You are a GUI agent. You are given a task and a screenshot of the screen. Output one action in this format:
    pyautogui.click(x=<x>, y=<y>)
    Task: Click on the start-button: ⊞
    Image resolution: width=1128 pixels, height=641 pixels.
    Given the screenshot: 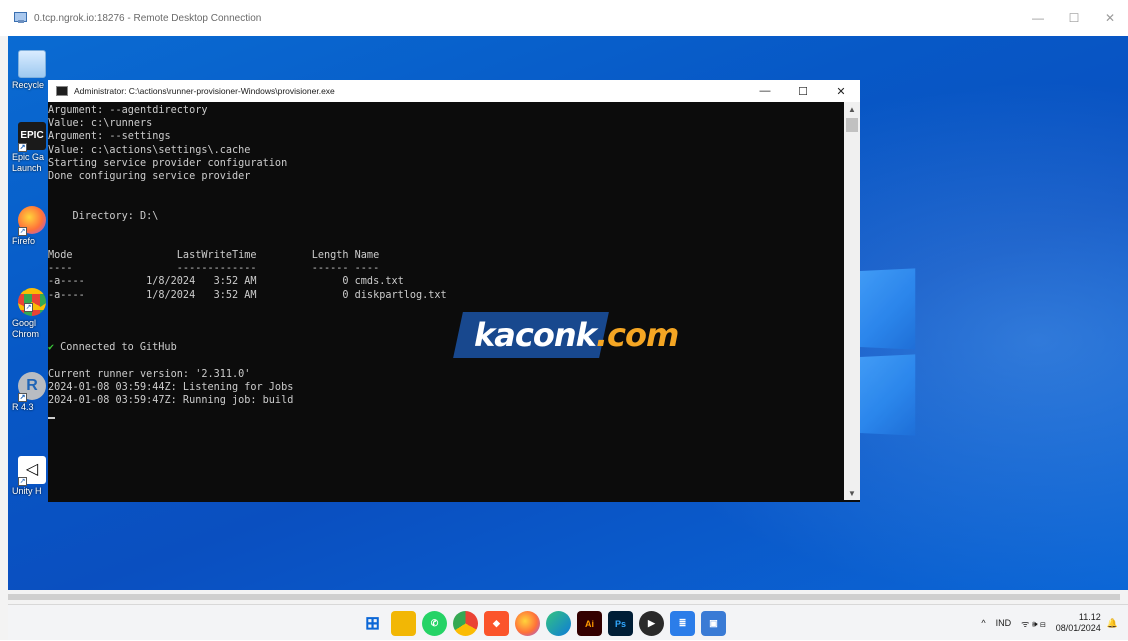 What is the action you would take?
    pyautogui.click(x=372, y=623)
    